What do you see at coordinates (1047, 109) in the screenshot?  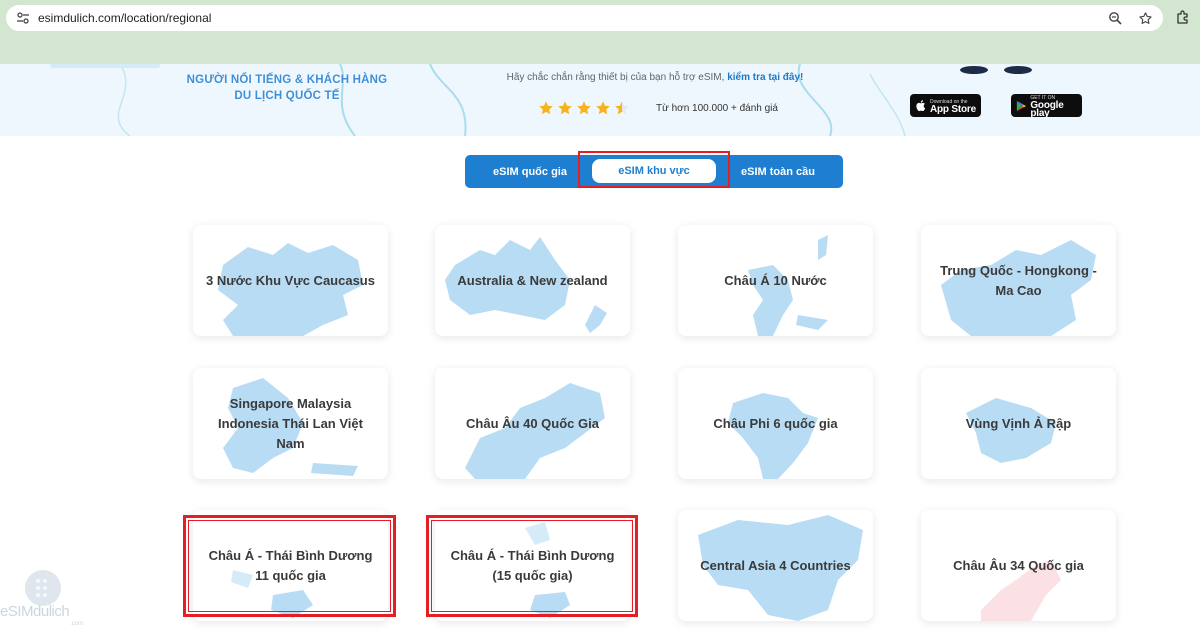 I see `google-play-big-text: Google play` at bounding box center [1047, 109].